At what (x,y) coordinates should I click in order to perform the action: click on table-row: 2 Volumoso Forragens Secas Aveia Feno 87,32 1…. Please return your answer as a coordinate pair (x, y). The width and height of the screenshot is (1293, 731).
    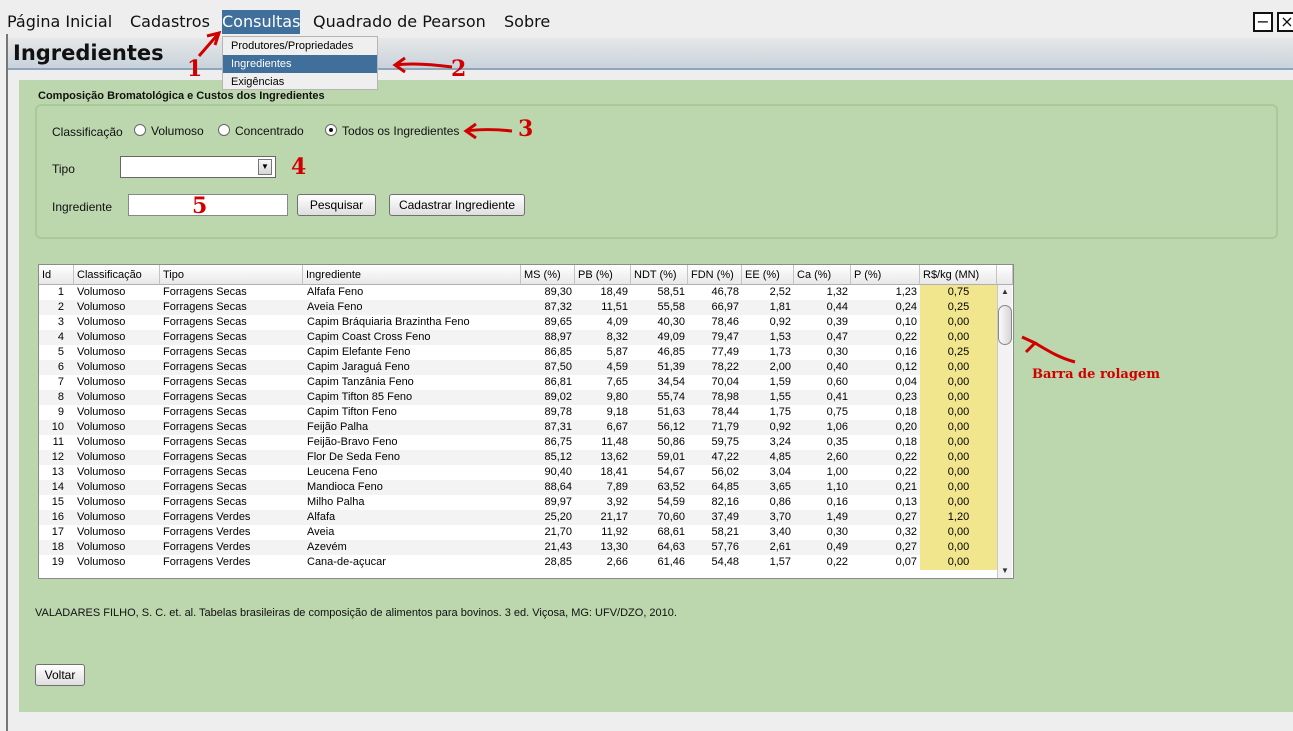
    Looking at the image, I should click on (518, 307).